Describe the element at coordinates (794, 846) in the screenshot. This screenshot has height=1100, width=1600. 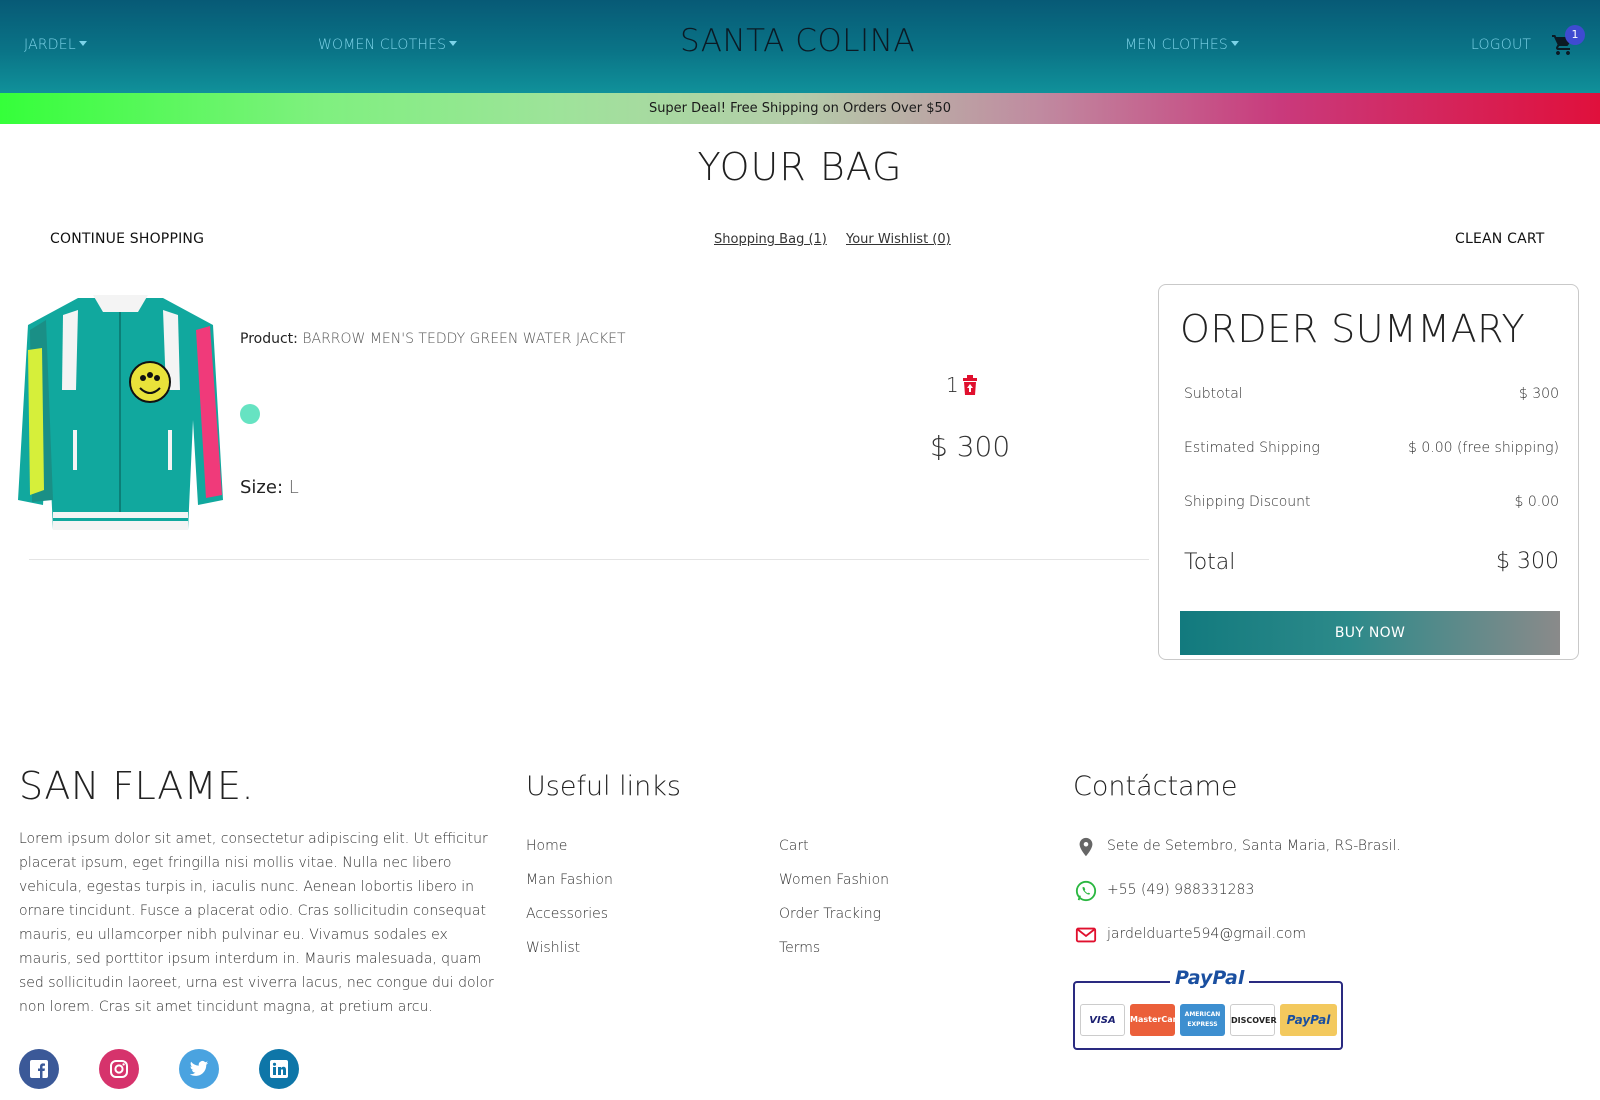
I see `footer-link-cart: Cart` at that location.